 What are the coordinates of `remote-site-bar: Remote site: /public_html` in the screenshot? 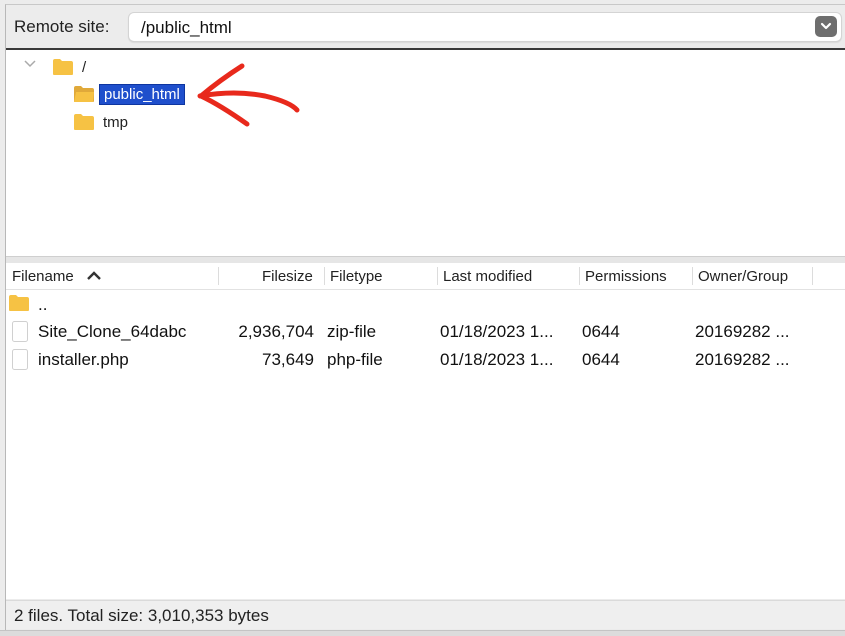 It's located at (425, 28).